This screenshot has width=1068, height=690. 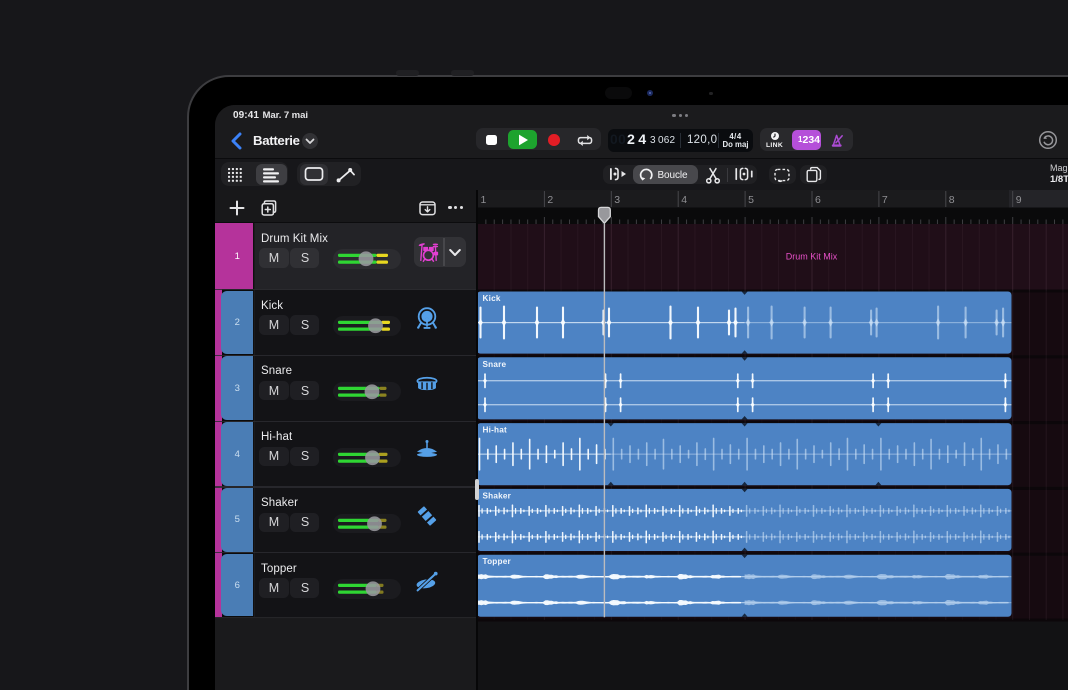 What do you see at coordinates (885, 200) in the screenshot?
I see `svg-text: 7` at bounding box center [885, 200].